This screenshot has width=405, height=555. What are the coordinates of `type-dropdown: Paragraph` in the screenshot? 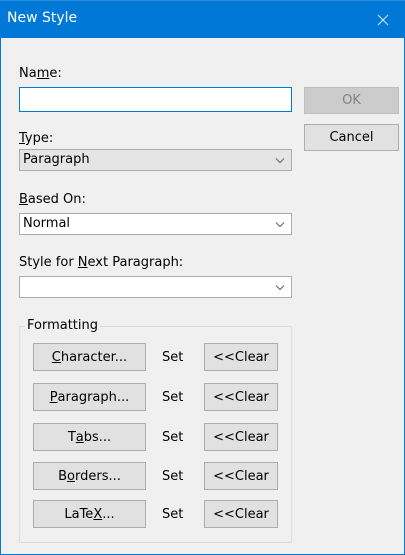 It's located at (155, 160).